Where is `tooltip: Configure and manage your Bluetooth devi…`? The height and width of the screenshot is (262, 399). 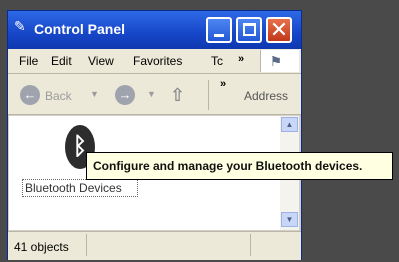
tooltip: Configure and manage your Bluetooth devi… is located at coordinates (239, 166).